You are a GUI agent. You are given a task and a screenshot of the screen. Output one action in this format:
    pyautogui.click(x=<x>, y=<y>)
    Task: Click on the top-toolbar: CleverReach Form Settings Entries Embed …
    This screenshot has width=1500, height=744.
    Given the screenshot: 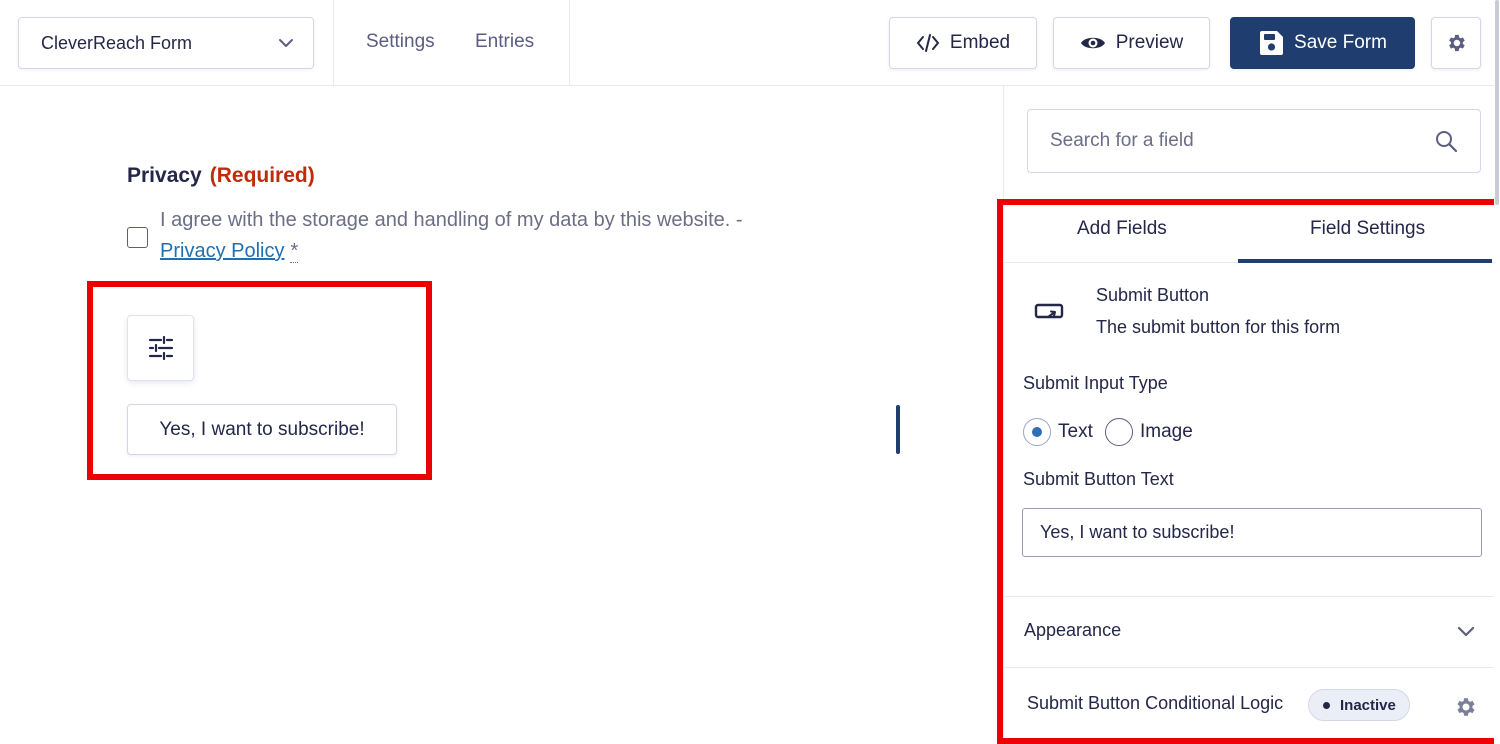 What is the action you would take?
    pyautogui.click(x=750, y=43)
    